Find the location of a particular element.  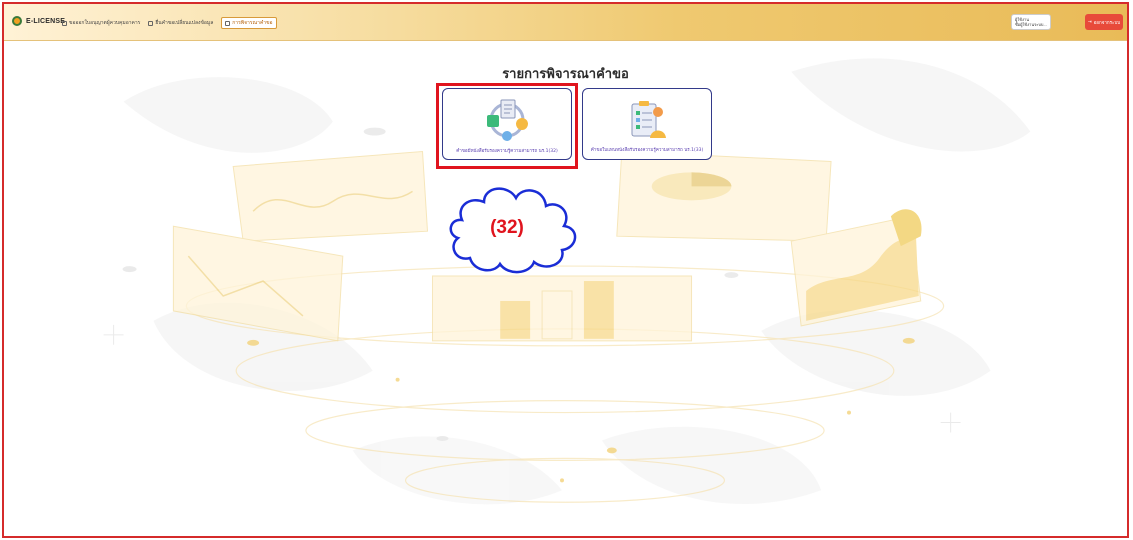

logout-icon: ⇥ is located at coordinates (1089, 21).